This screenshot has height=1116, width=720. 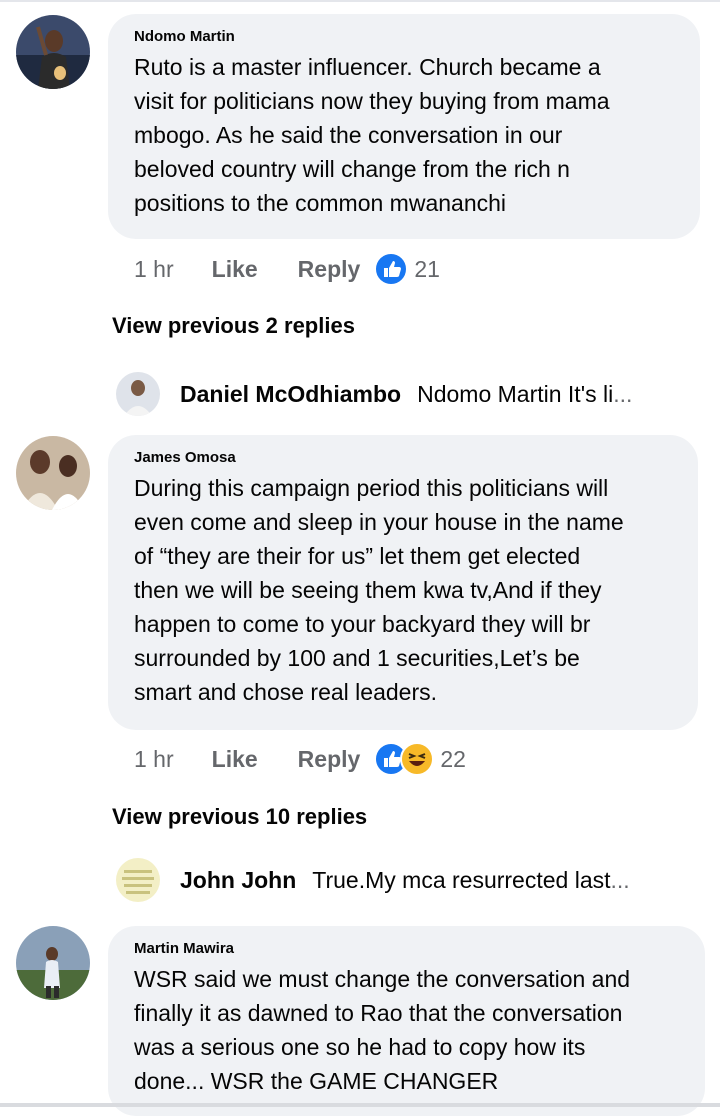 What do you see at coordinates (407, 949) in the screenshot?
I see `comment-author: Martin Mawira` at bounding box center [407, 949].